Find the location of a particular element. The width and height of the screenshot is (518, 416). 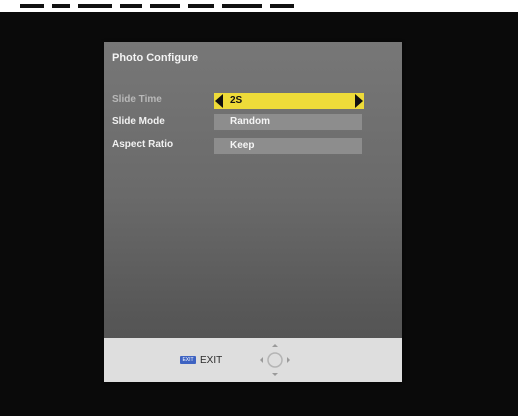

slide-mode-value: Random is located at coordinates (250, 121).